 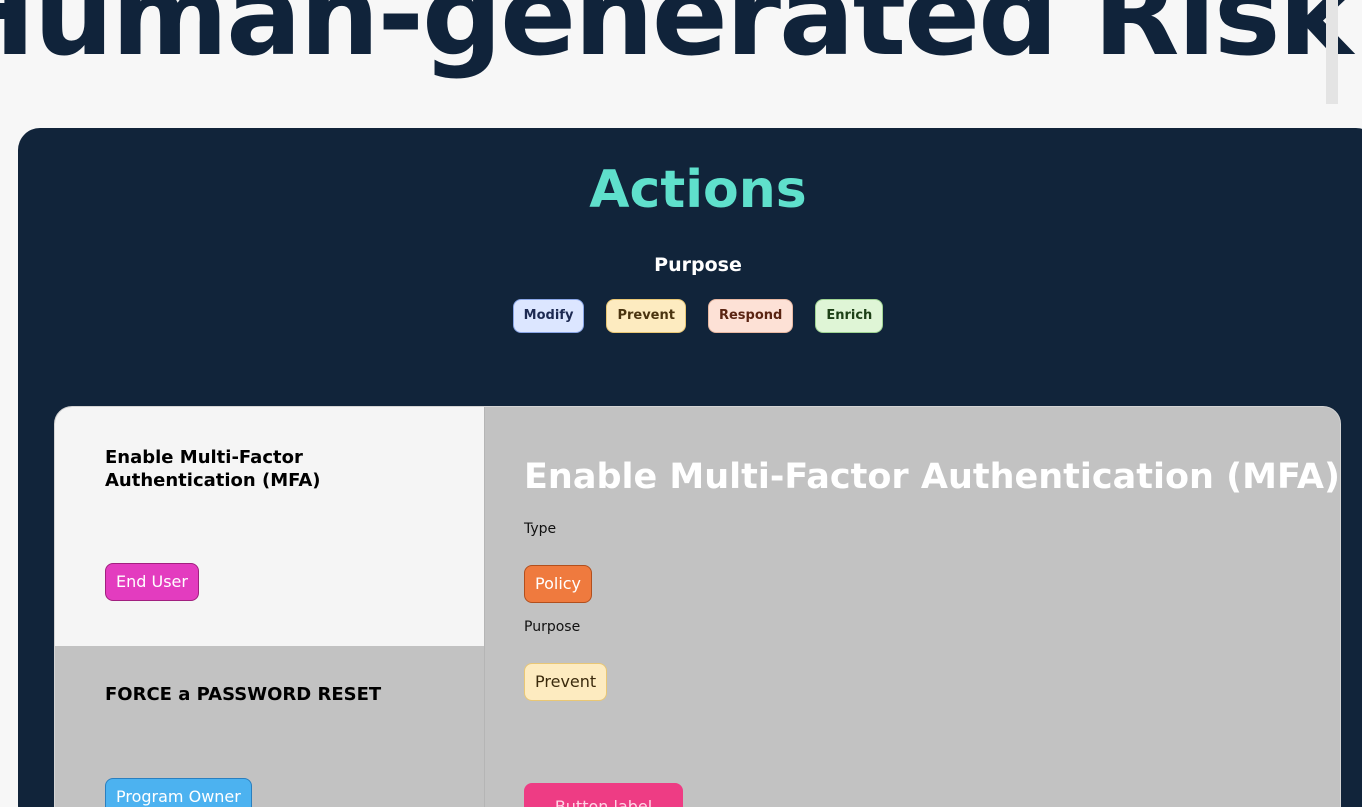 I want to click on purpose-label: Purpose, so click(x=552, y=627).